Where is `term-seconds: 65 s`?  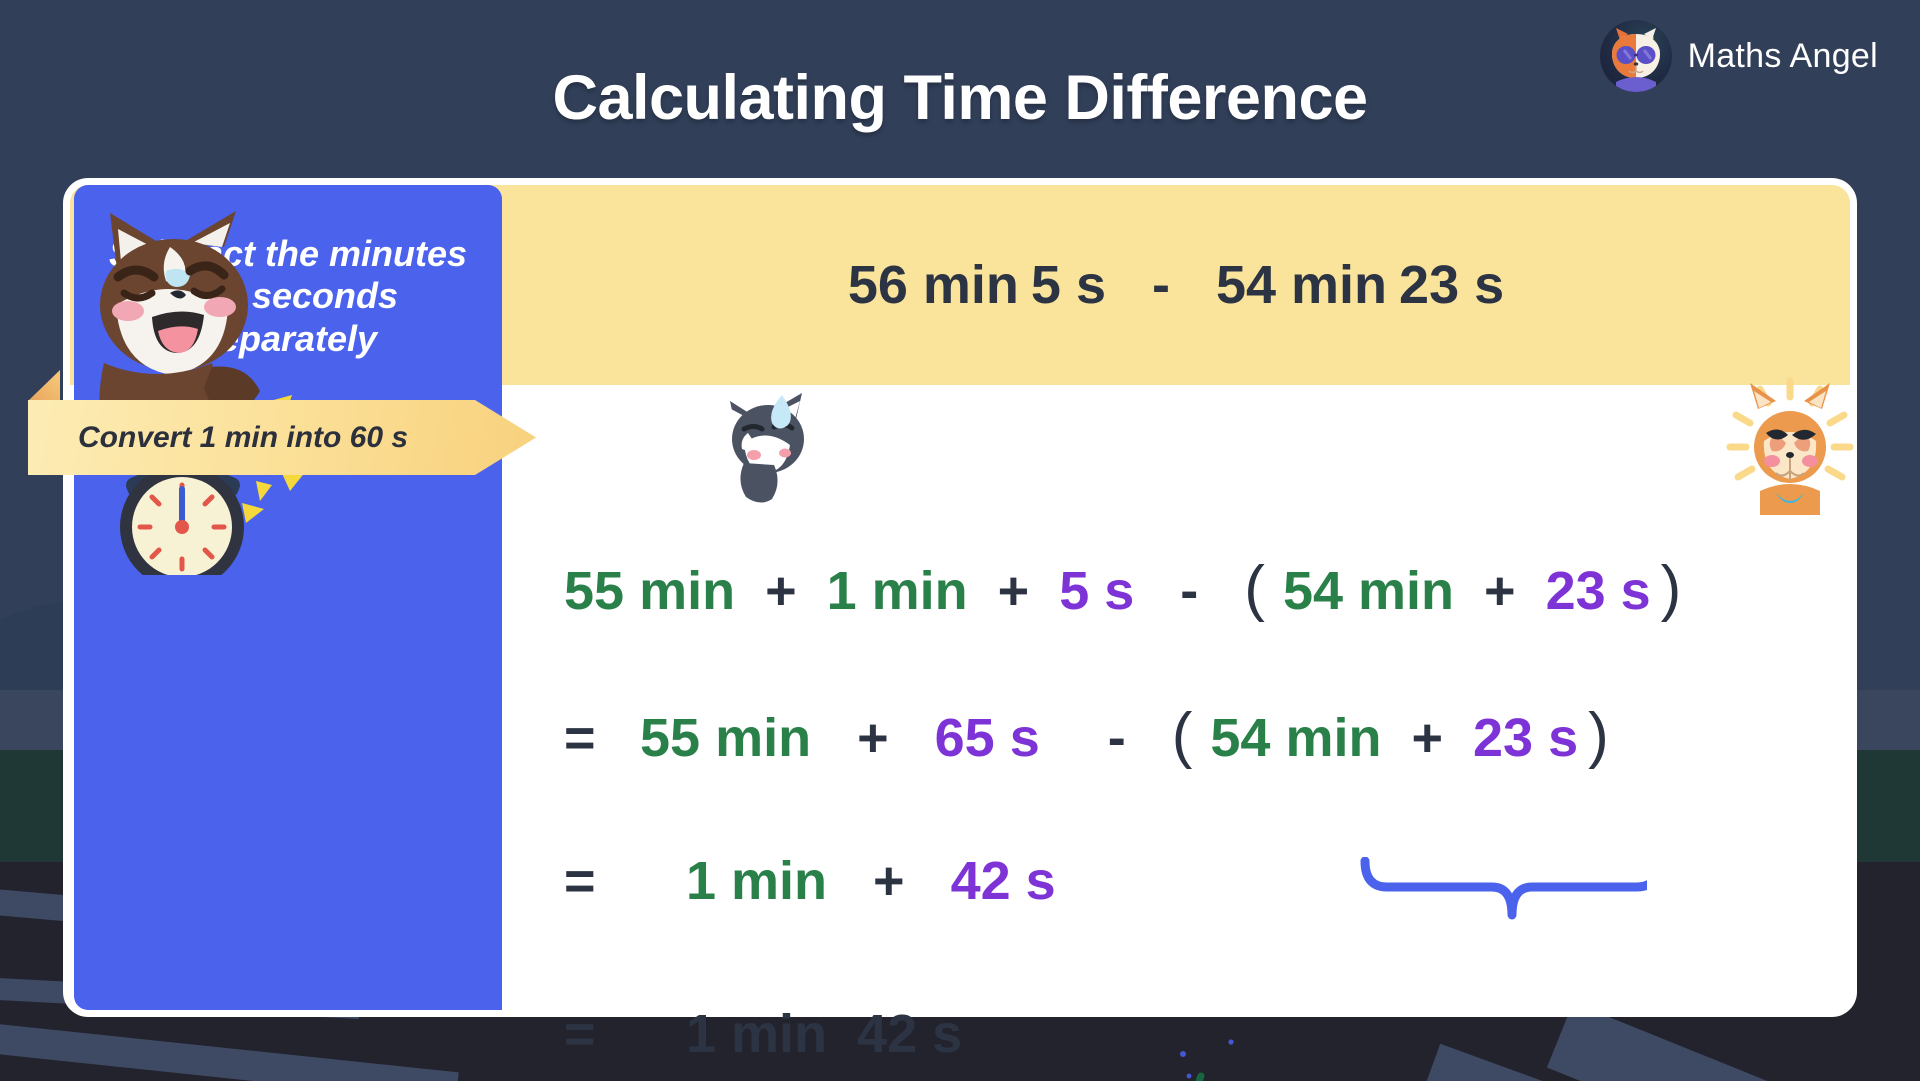 term-seconds: 65 s is located at coordinates (987, 738).